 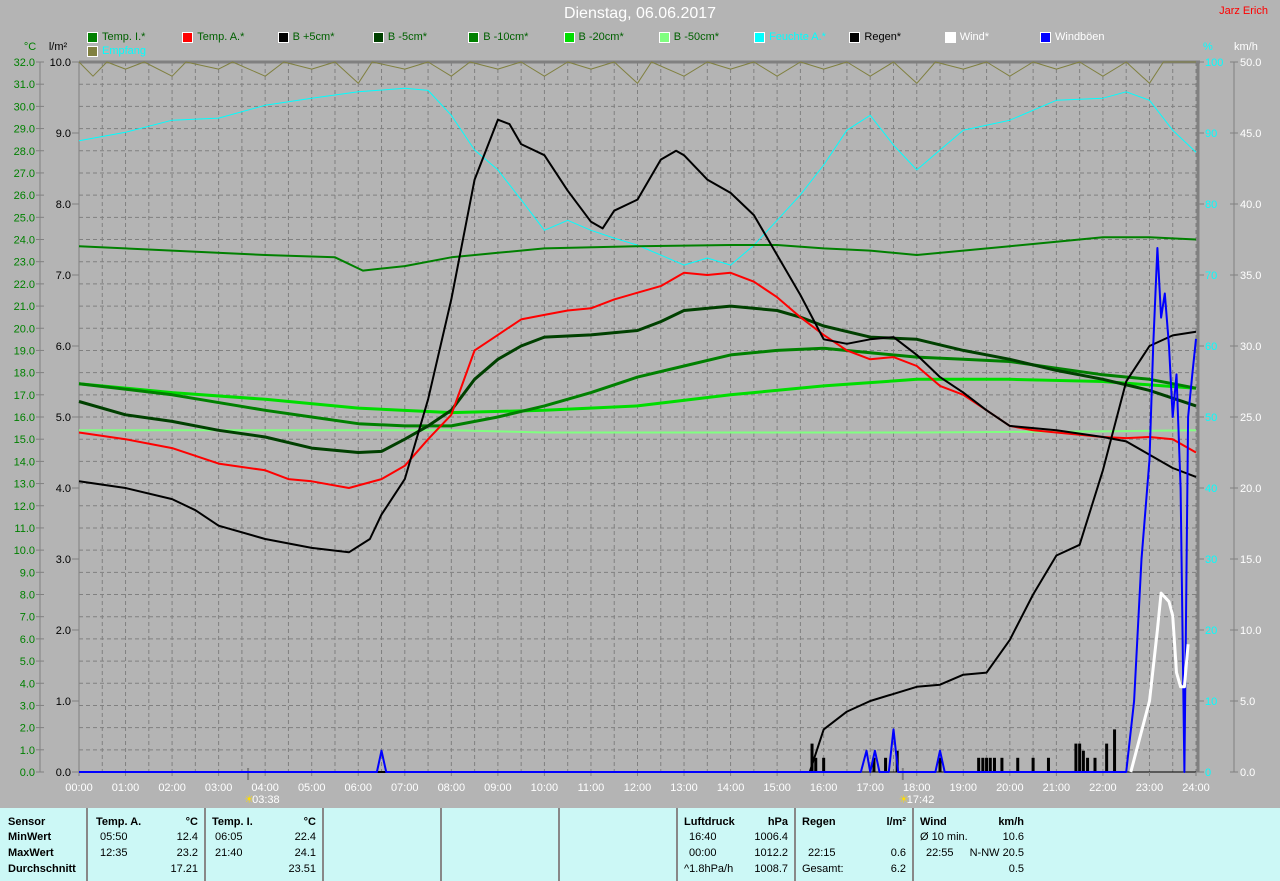 What do you see at coordinates (24, 529) in the screenshot?
I see `temp-tick-label: 11.0` at bounding box center [24, 529].